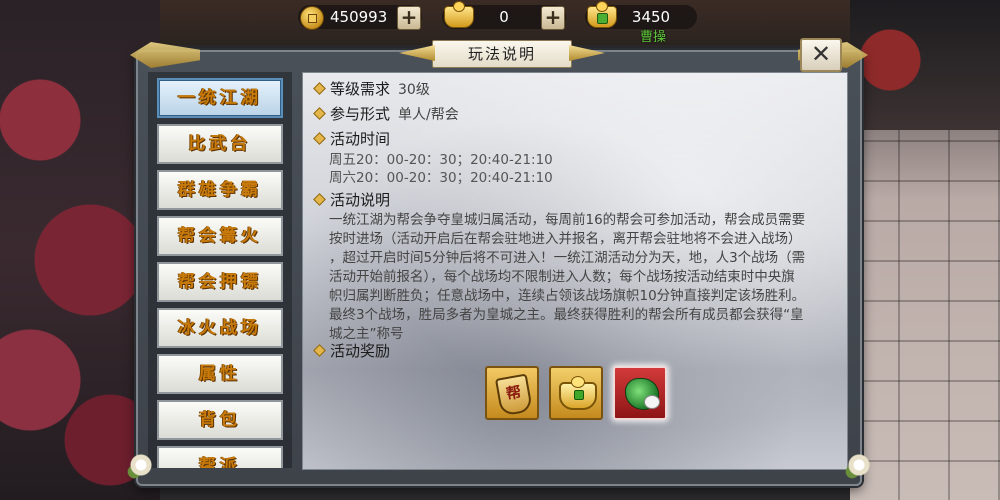  I want to click on gold-currency: 450993 +, so click(360, 17).